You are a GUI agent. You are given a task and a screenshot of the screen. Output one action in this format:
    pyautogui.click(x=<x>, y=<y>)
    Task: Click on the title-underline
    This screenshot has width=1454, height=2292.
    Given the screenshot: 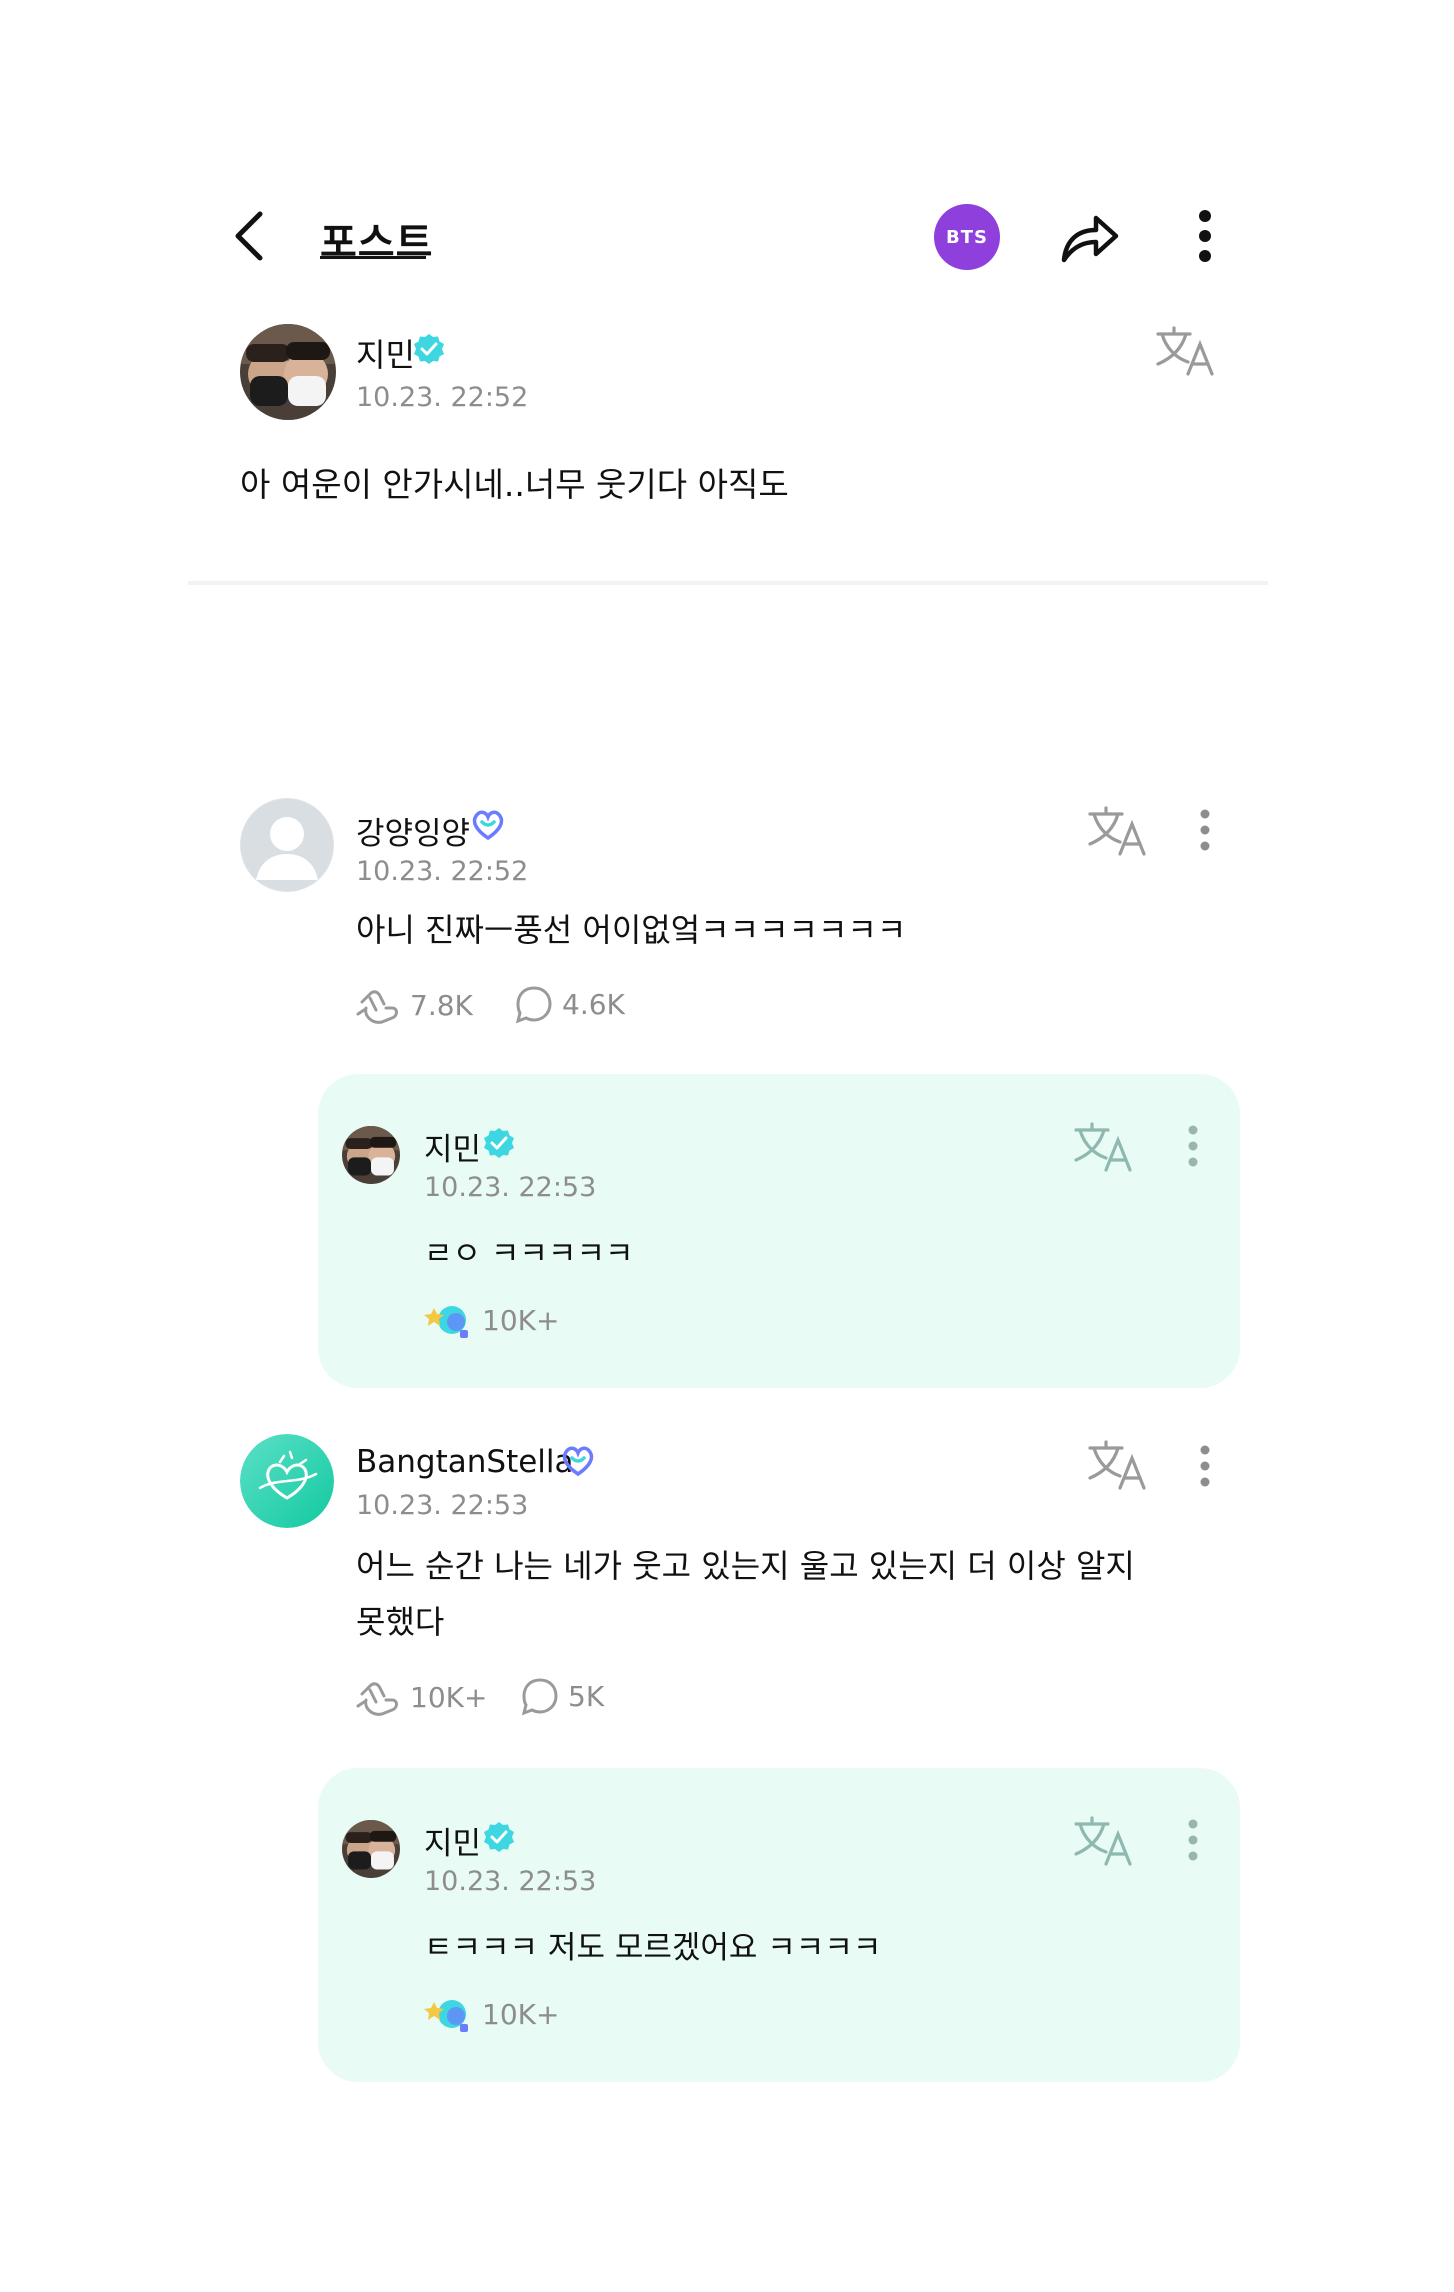 What is the action you would take?
    pyautogui.click(x=373, y=257)
    